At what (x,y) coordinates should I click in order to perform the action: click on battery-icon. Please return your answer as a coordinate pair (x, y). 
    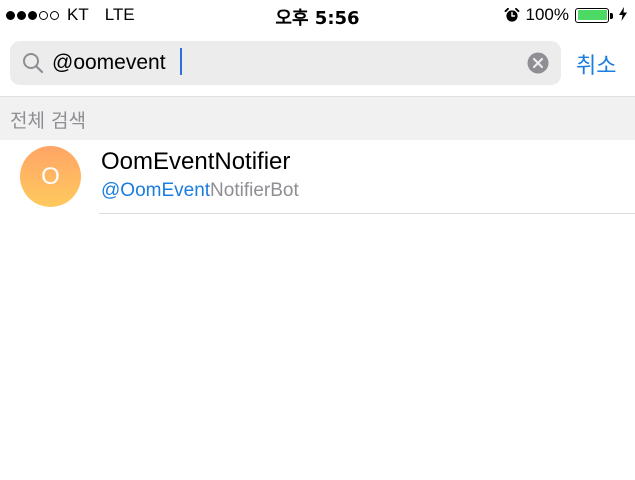
    Looking at the image, I should click on (594, 15).